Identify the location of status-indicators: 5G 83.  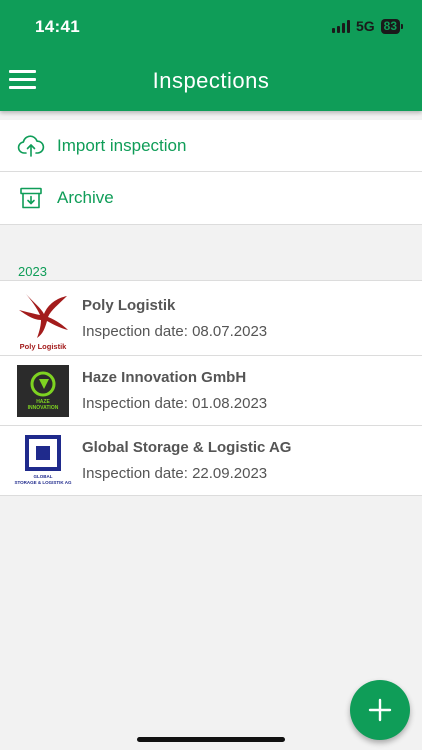
(367, 26).